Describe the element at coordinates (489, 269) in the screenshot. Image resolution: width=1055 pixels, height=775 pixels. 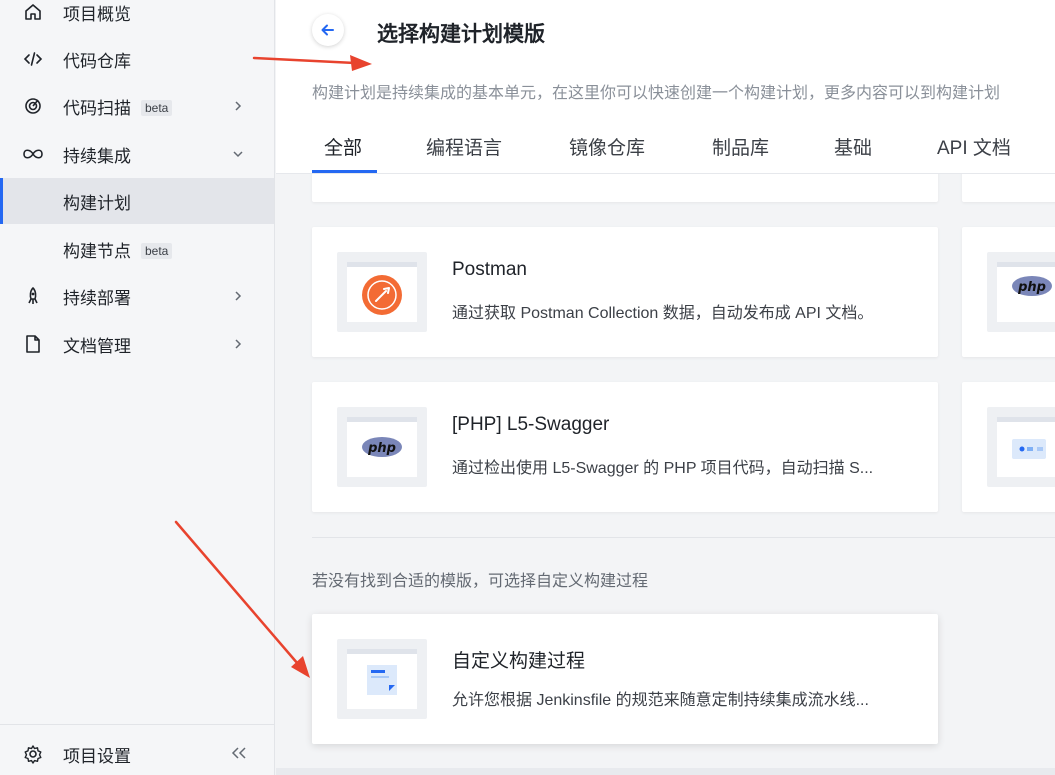
I see `template-title: Postman` at that location.